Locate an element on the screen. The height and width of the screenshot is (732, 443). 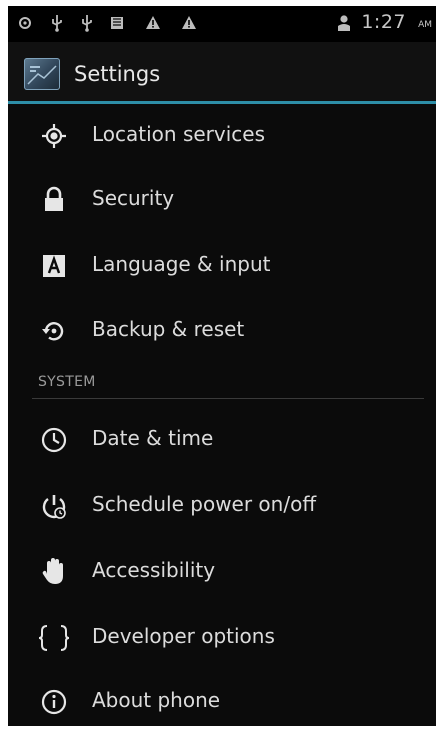
power-schedule-icon is located at coordinates (54, 506).